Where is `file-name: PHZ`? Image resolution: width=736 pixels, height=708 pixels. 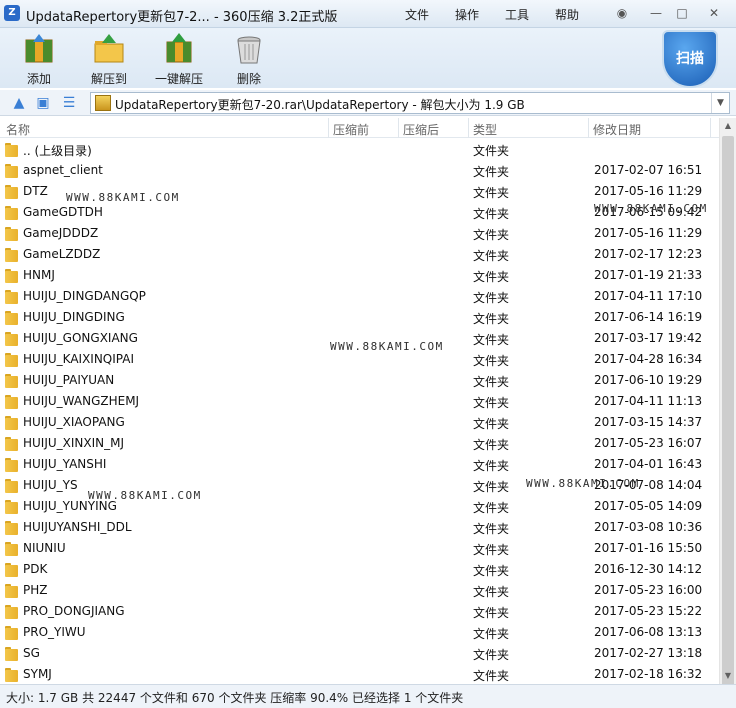 file-name: PHZ is located at coordinates (35, 590).